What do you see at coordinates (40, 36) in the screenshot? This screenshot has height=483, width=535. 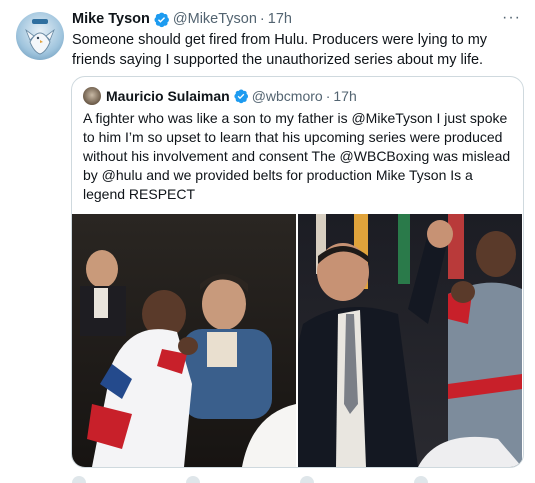 I see `author-avatar` at bounding box center [40, 36].